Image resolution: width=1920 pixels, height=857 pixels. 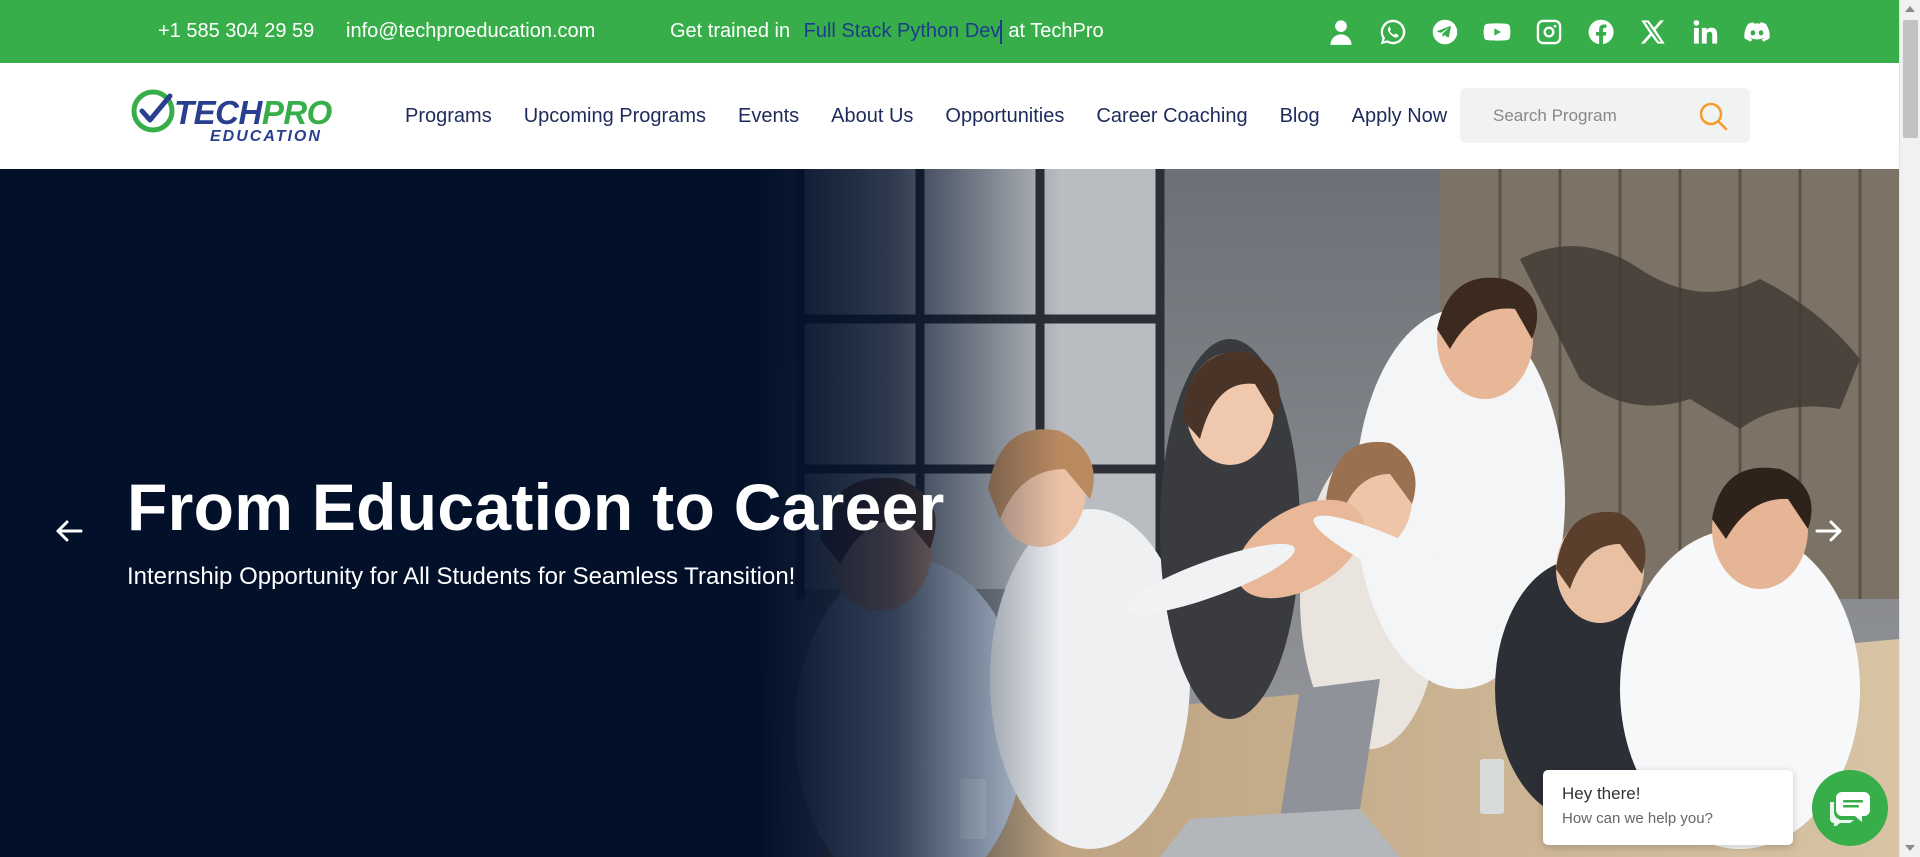 I want to click on chat-greeting-bubble: Hey there! How can we help you?, so click(x=1668, y=807).